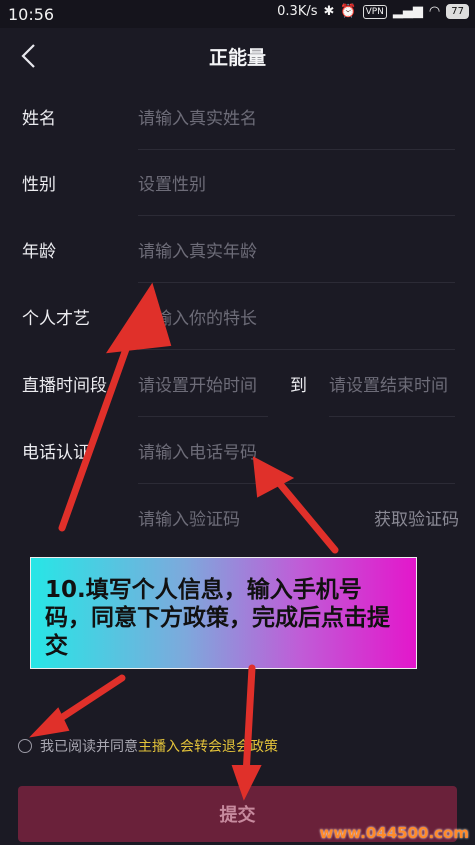  I want to click on instruction-banner: 10.填写个人信息，输入手机号码，同意下方政策，完成后点击提交, so click(223, 613).